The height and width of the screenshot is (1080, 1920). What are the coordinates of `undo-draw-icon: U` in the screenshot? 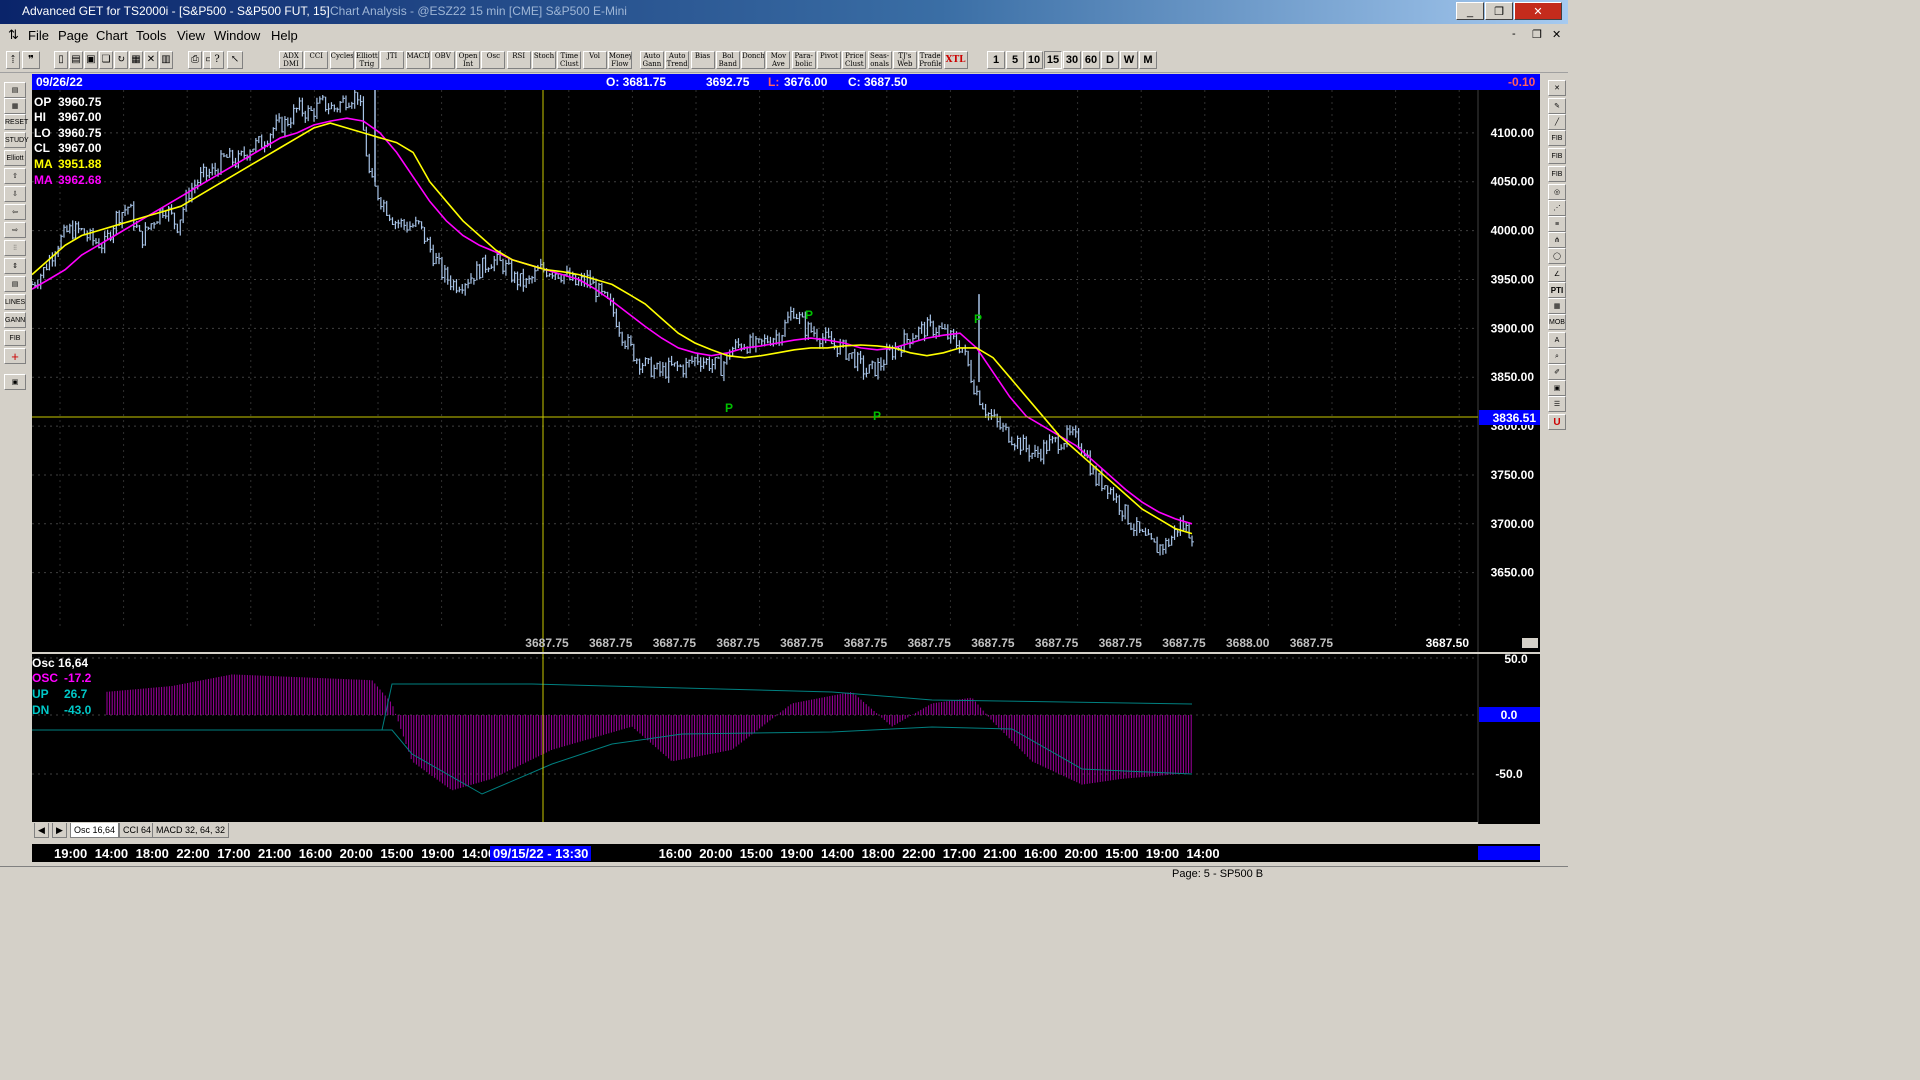 It's located at (1557, 422).